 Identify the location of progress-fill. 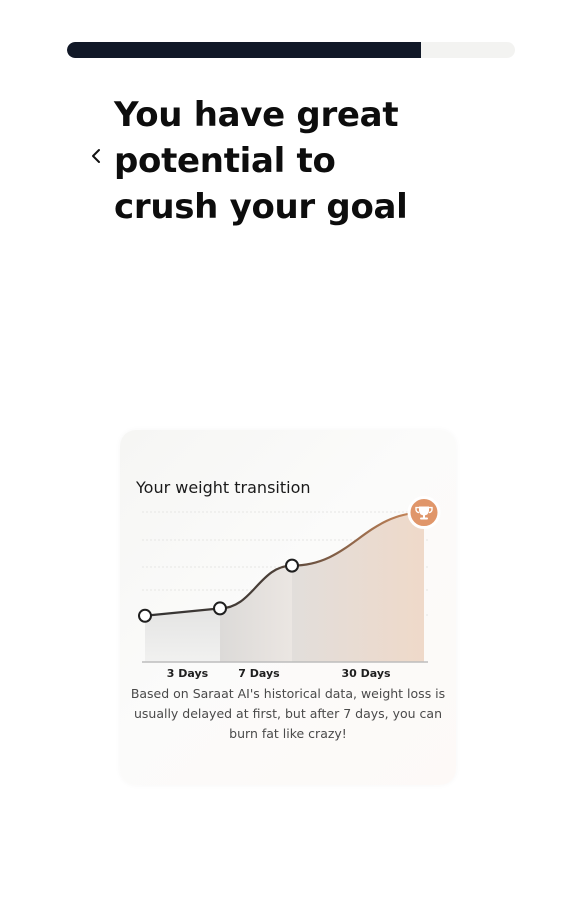
(244, 50).